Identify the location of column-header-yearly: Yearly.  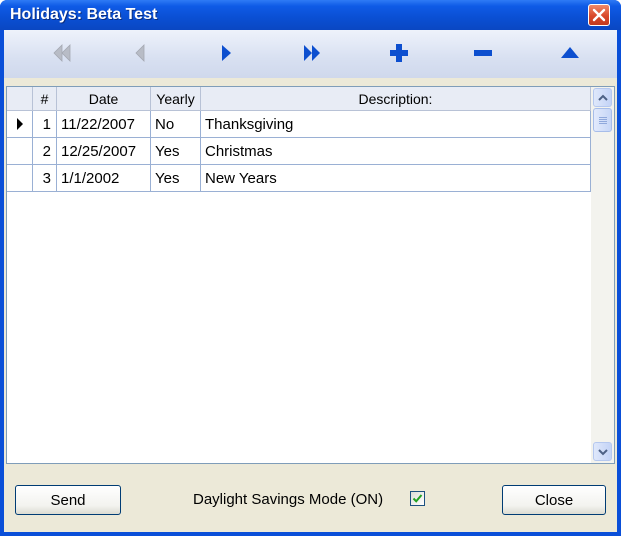
(176, 99).